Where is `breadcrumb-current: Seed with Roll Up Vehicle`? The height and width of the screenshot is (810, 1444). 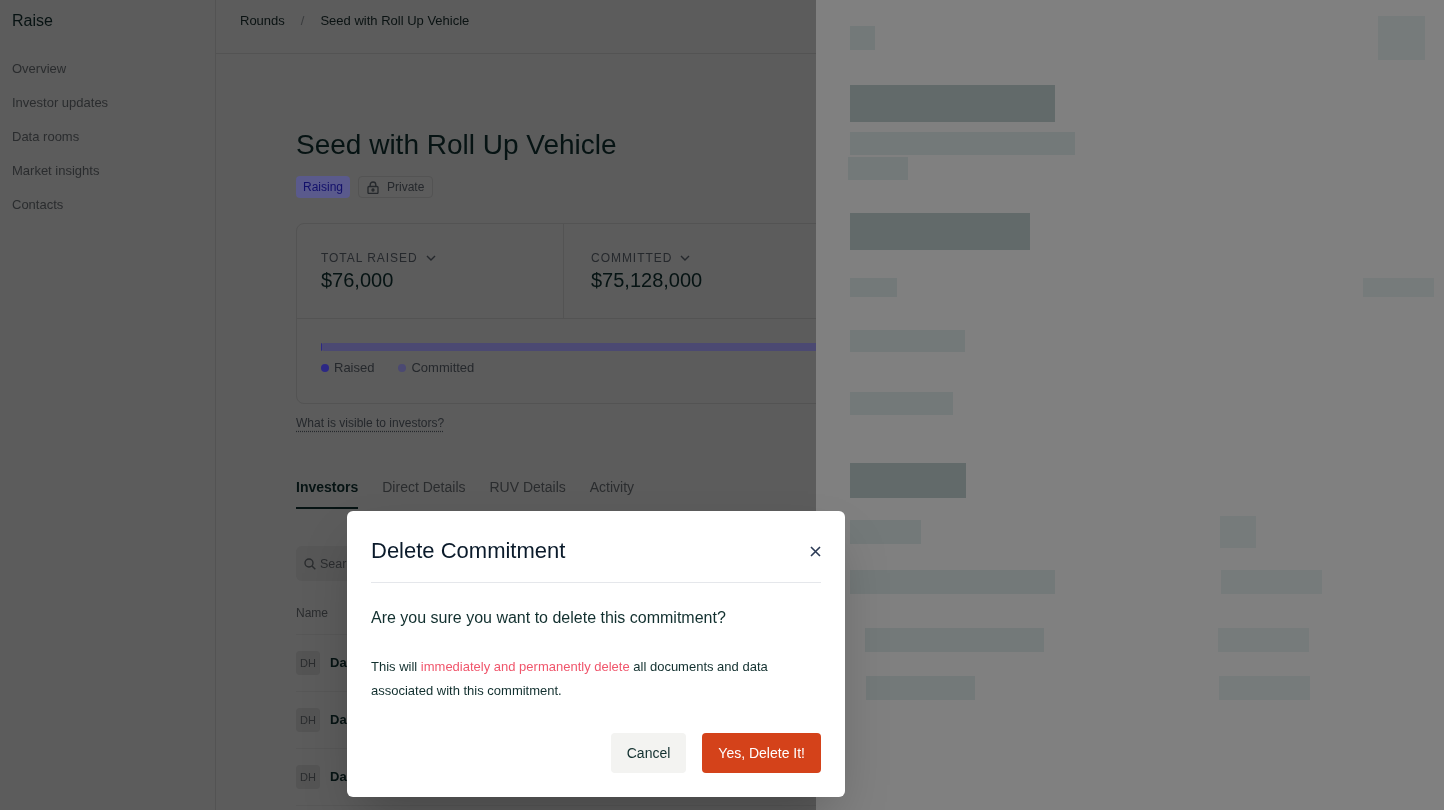
breadcrumb-current: Seed with Roll Up Vehicle is located at coordinates (395, 21).